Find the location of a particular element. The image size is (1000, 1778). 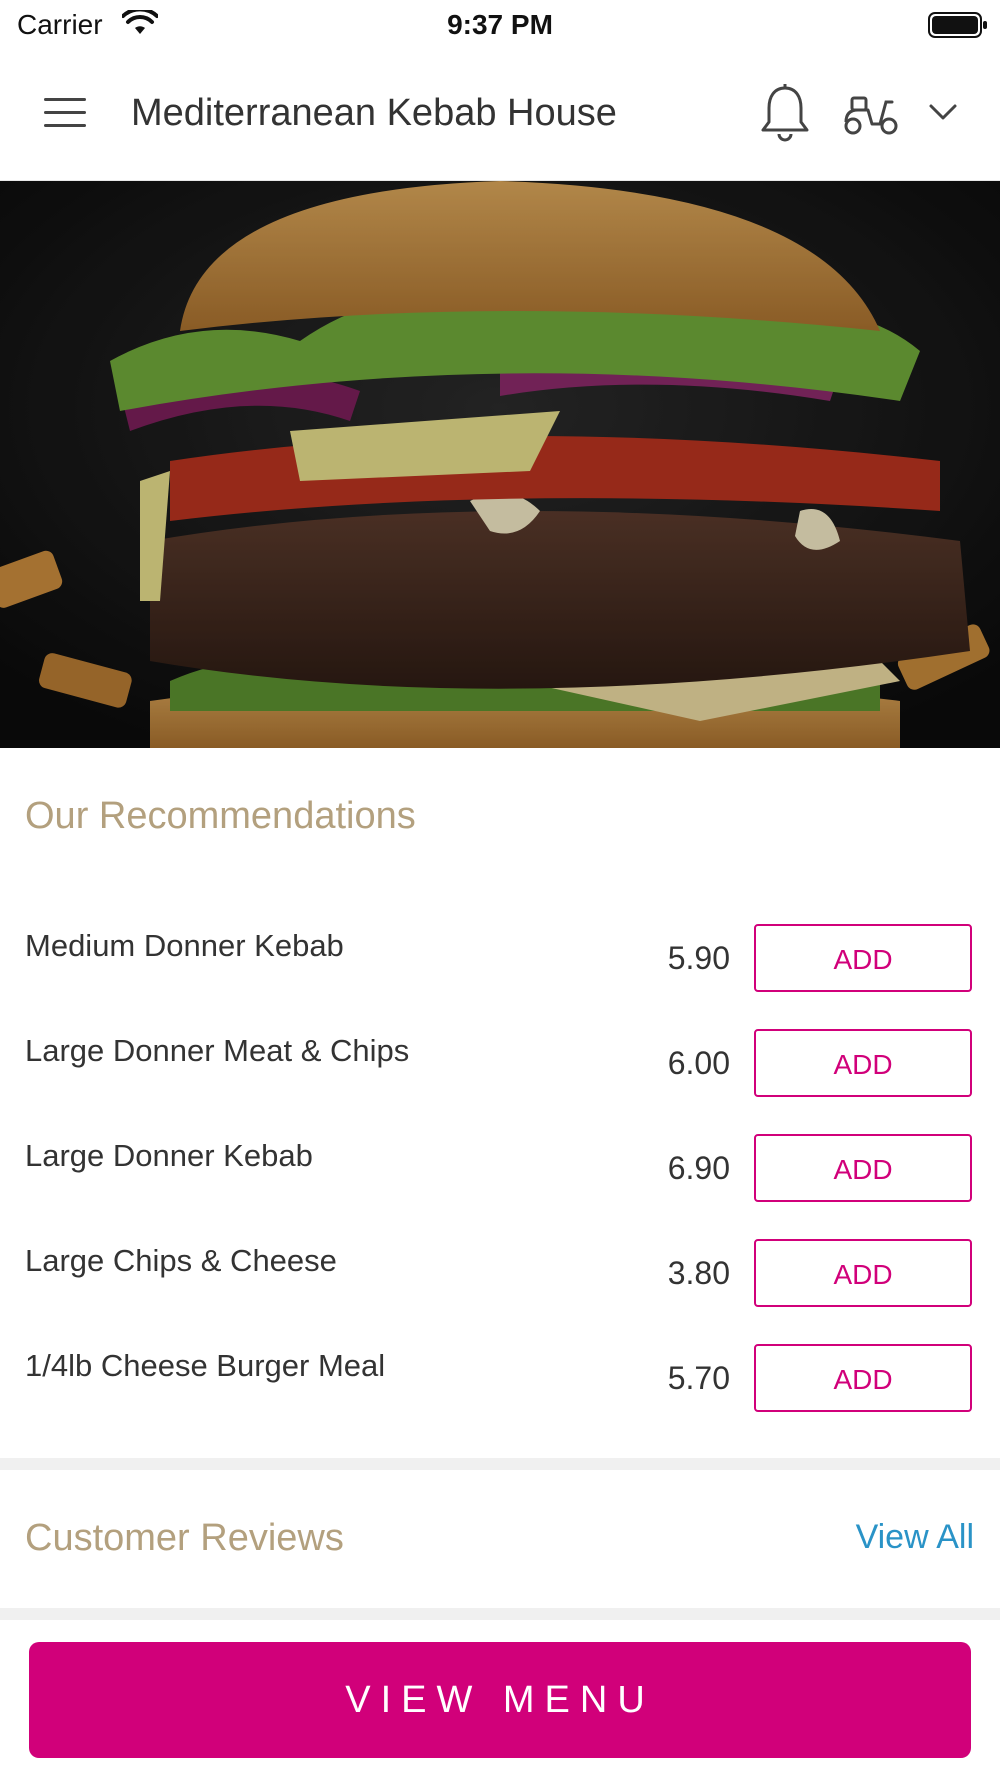

status-time: 9:37 PM is located at coordinates (500, 24).